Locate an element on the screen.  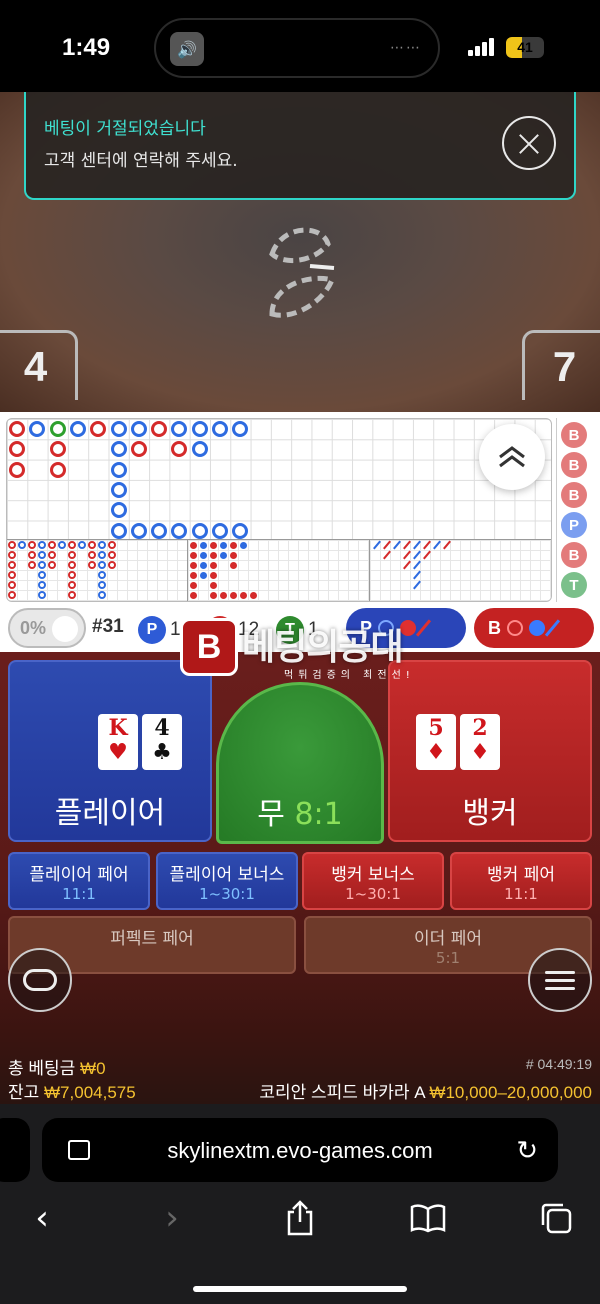
playing-card: K ♥ is located at coordinates (118, 742).